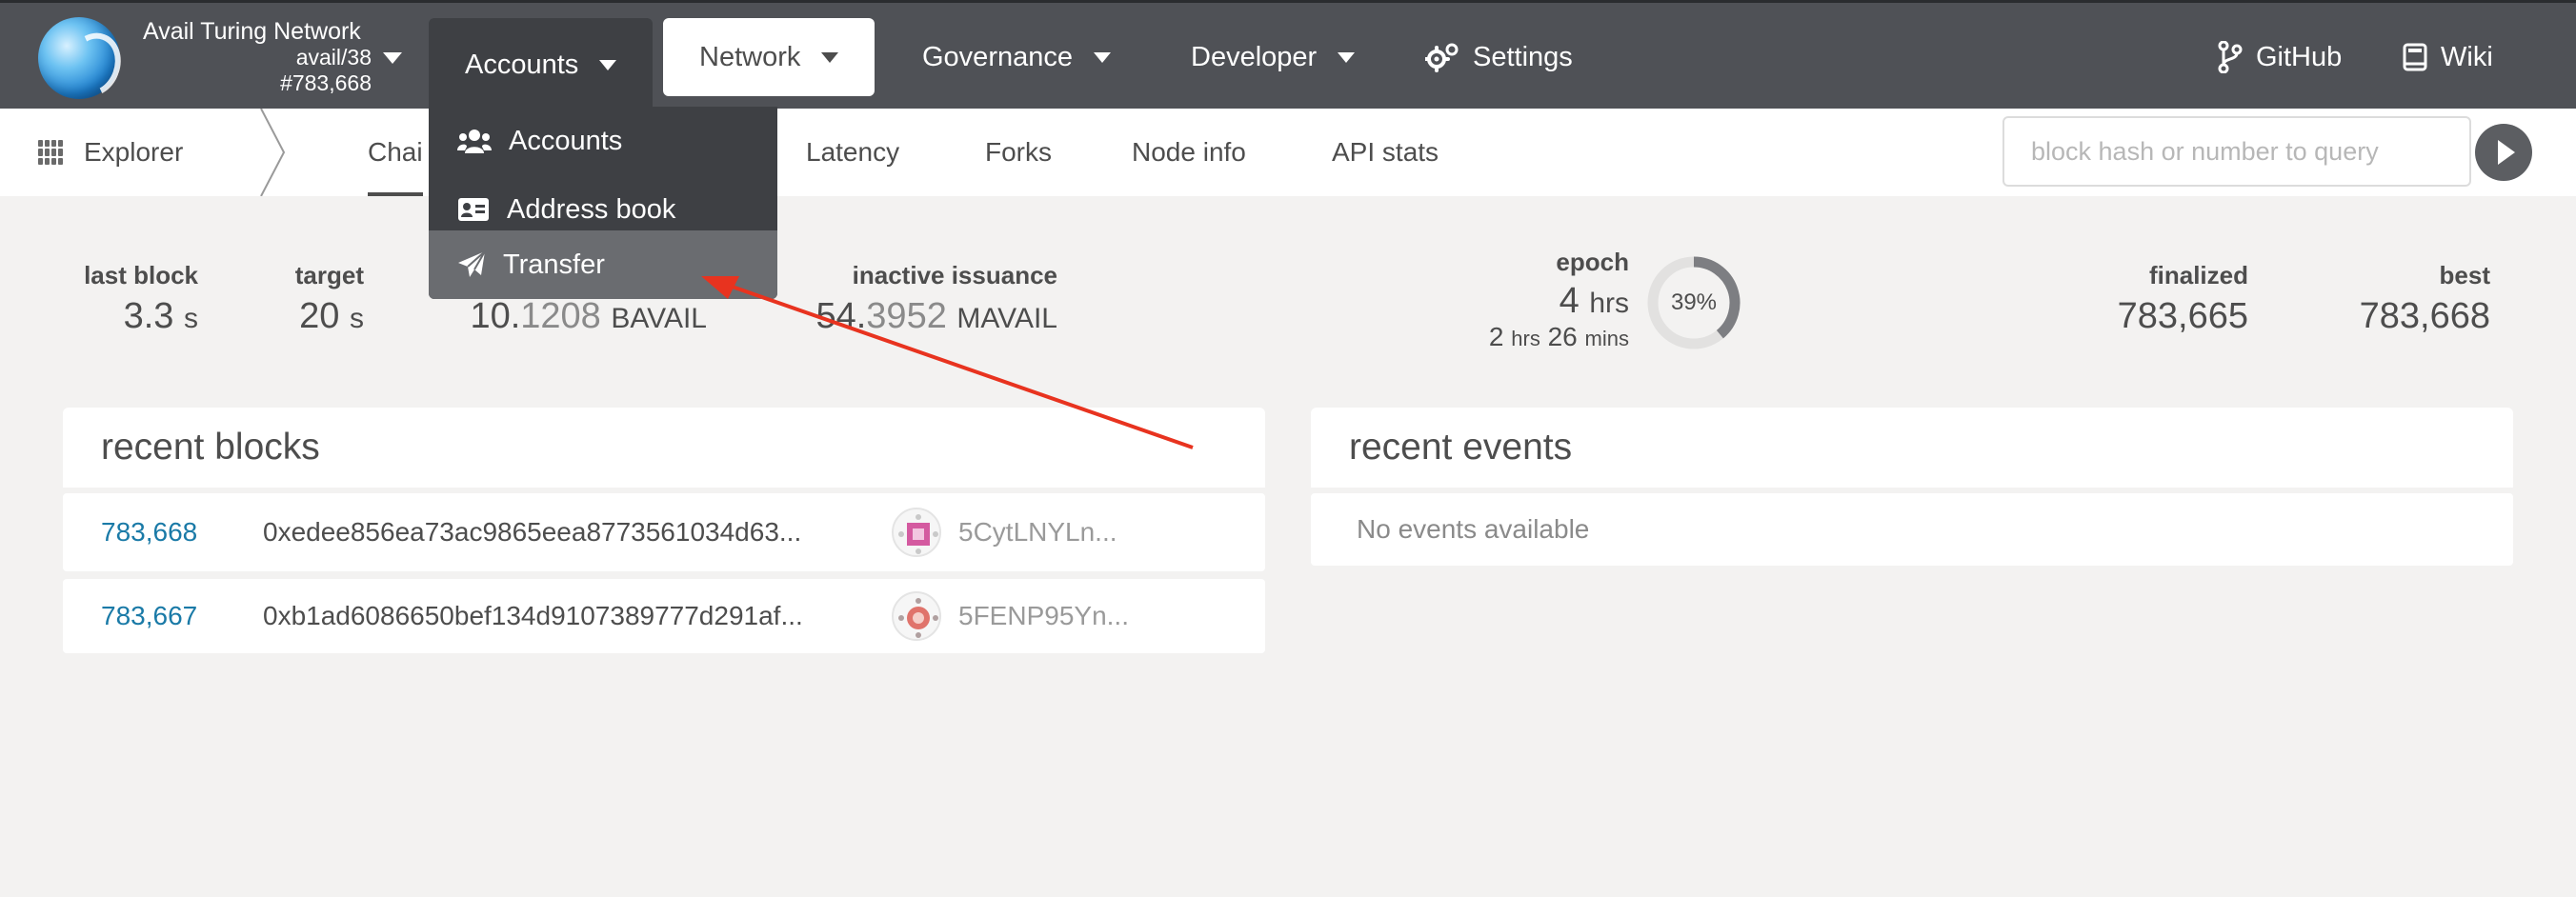  Describe the element at coordinates (475, 141) in the screenshot. I see `users-icon` at that location.